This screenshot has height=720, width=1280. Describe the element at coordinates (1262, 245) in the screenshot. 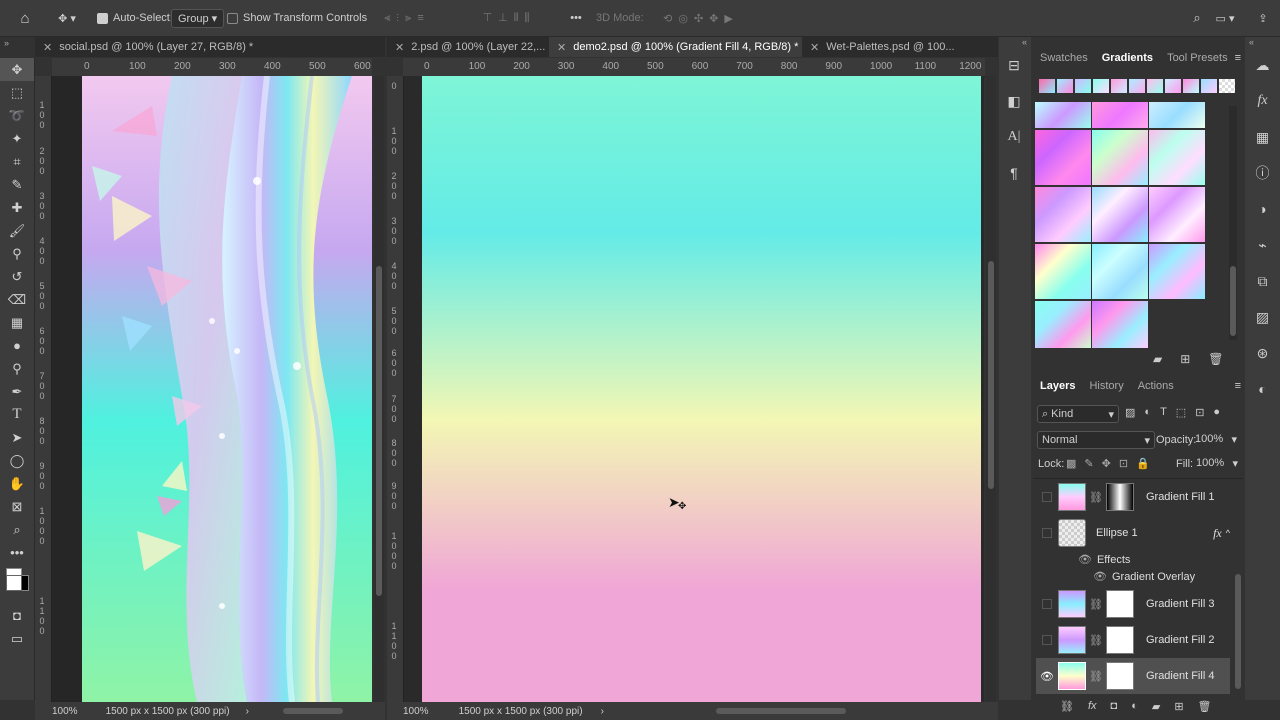

I see `paths-icon: ⌁` at that location.